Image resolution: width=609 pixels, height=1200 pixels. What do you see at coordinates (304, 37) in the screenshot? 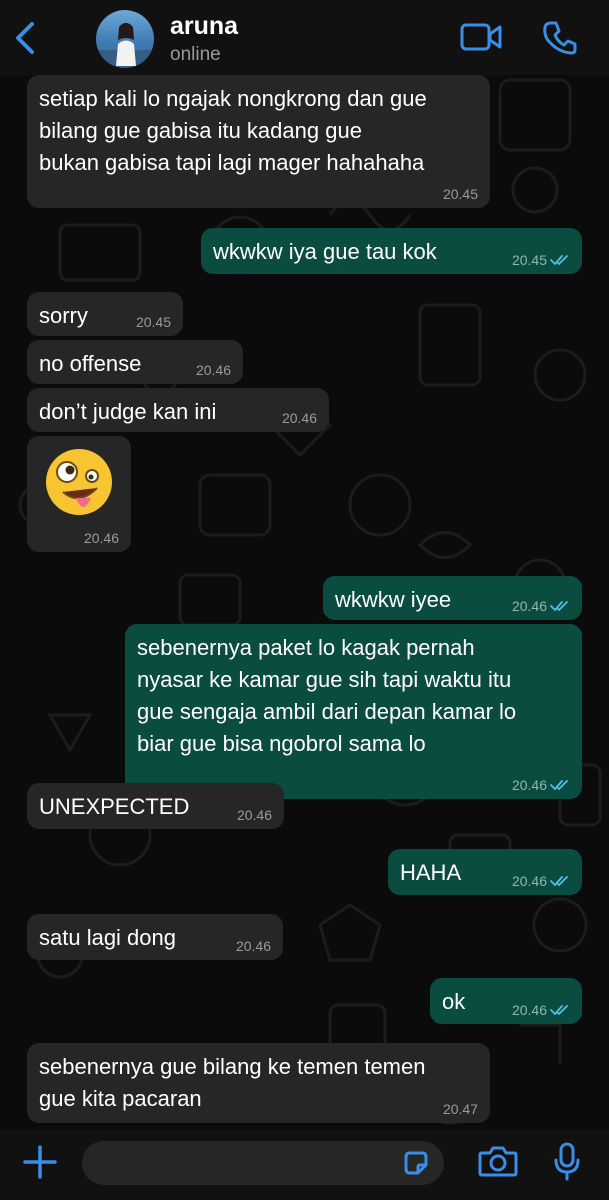
I see `chat-header: aruna online` at bounding box center [304, 37].